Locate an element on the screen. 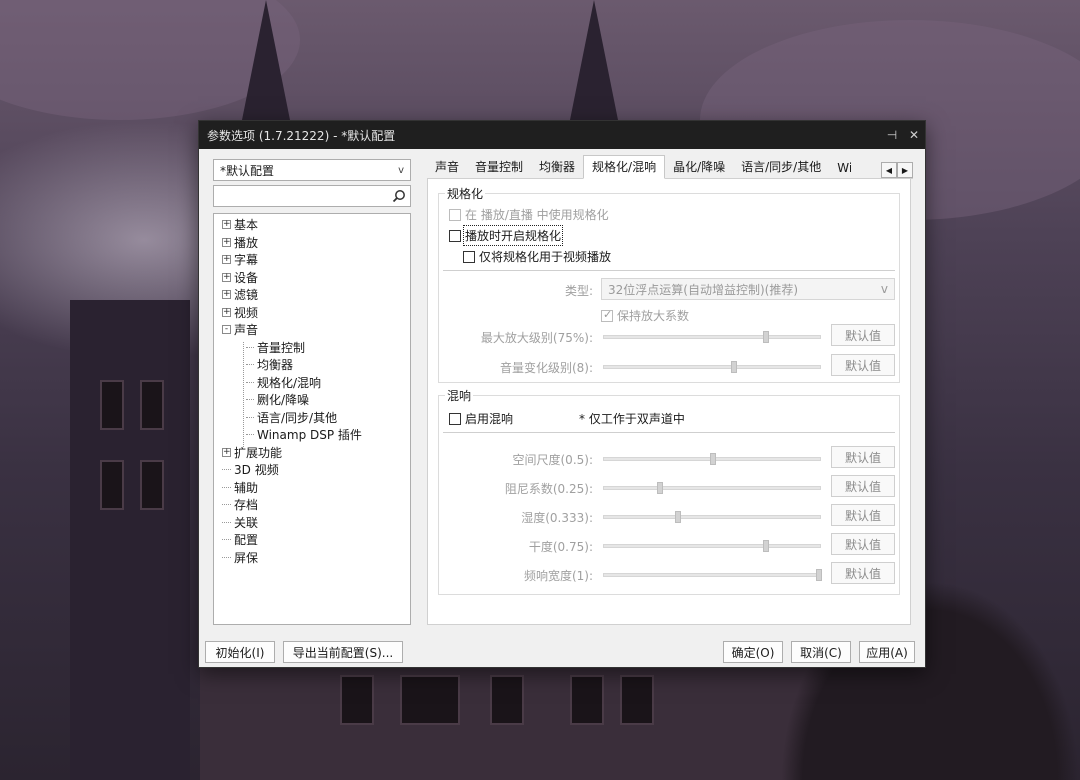 This screenshot has height=780, width=1080. video-only-option: 仅将规格化用于视频播放 is located at coordinates (537, 256).